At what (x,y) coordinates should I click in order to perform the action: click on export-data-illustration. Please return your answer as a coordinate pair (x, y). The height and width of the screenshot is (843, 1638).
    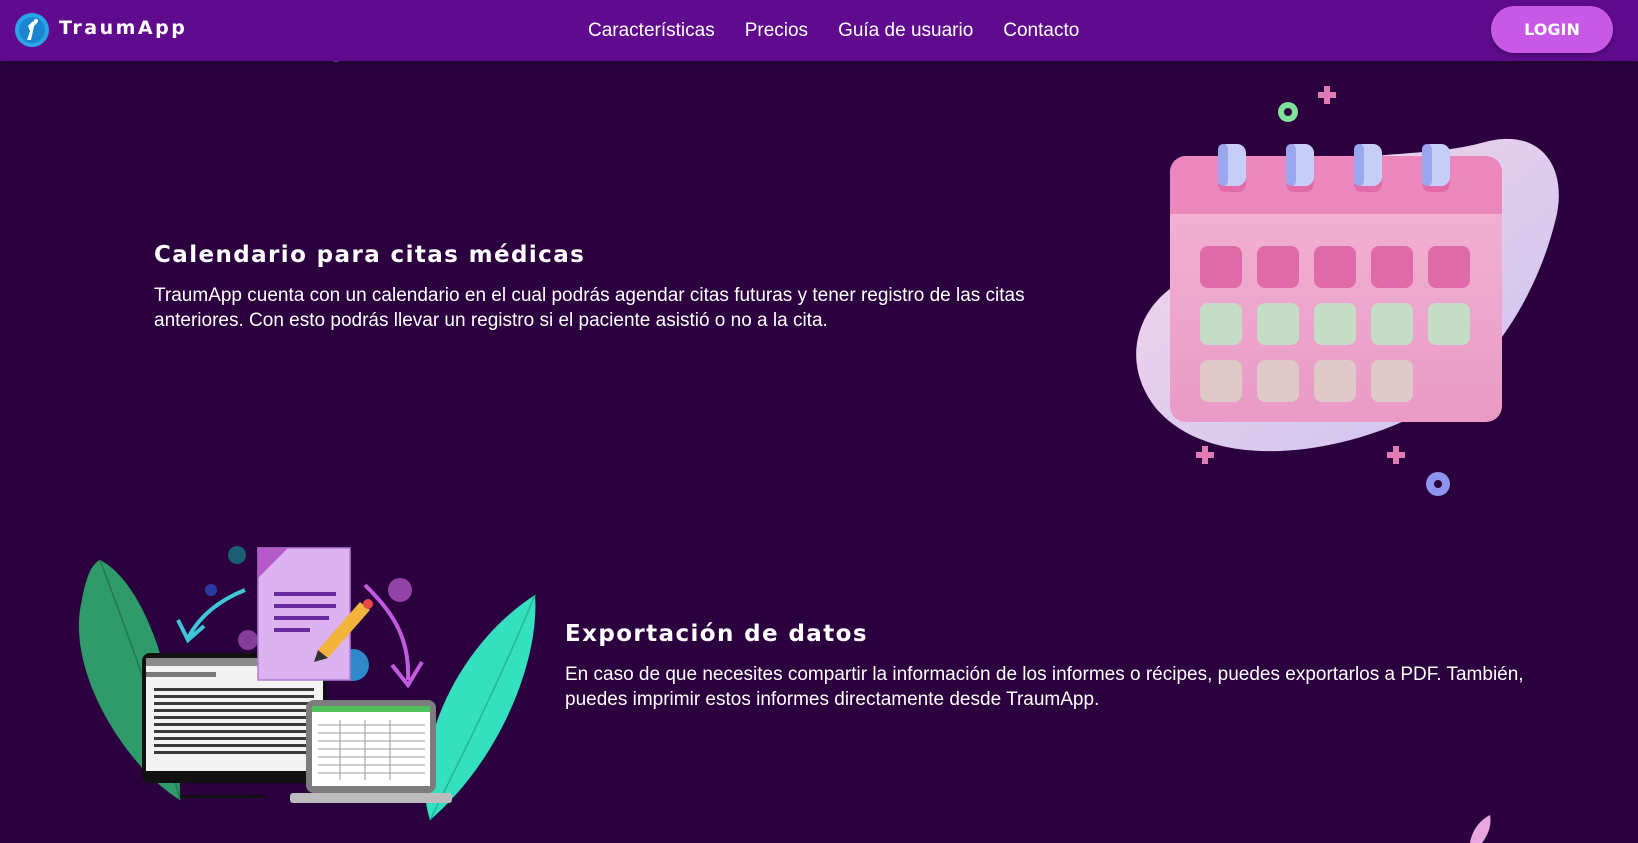
    Looking at the image, I should click on (307, 683).